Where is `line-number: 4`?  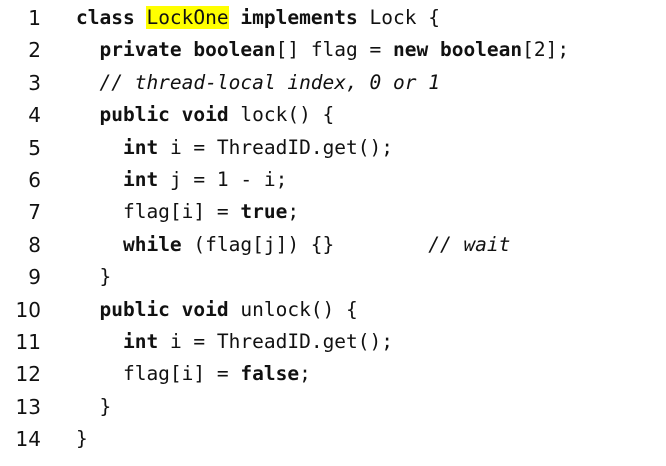 line-number: 4 is located at coordinates (34, 115).